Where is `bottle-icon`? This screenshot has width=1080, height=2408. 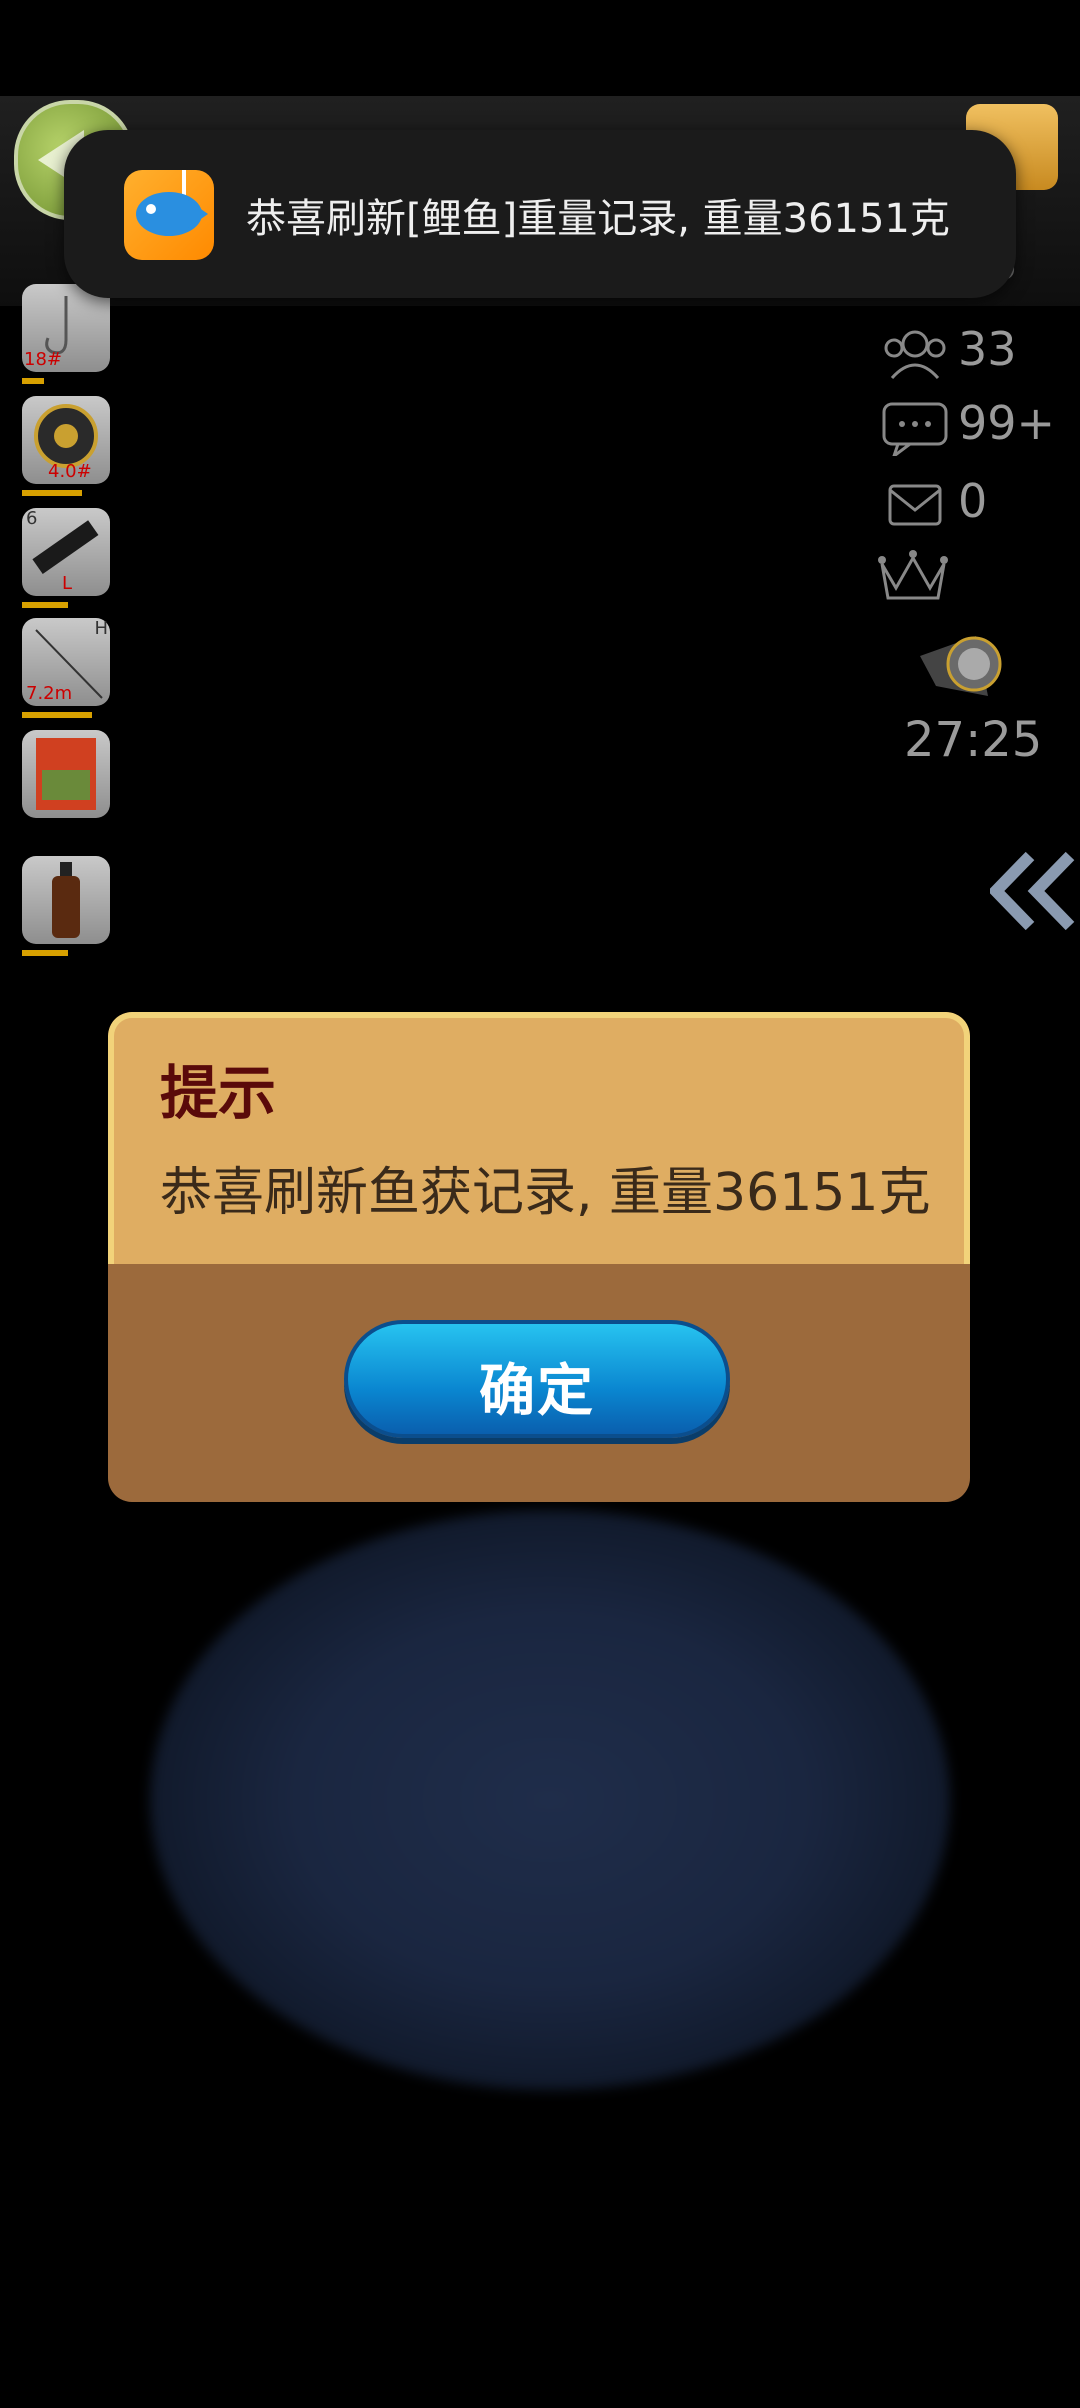 bottle-icon is located at coordinates (66, 900).